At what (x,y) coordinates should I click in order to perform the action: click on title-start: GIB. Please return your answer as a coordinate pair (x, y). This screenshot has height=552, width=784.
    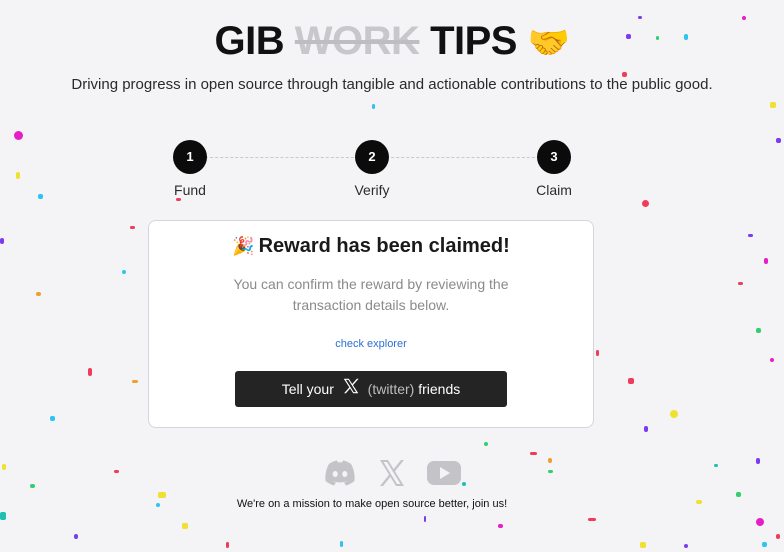
    Looking at the image, I should click on (249, 41).